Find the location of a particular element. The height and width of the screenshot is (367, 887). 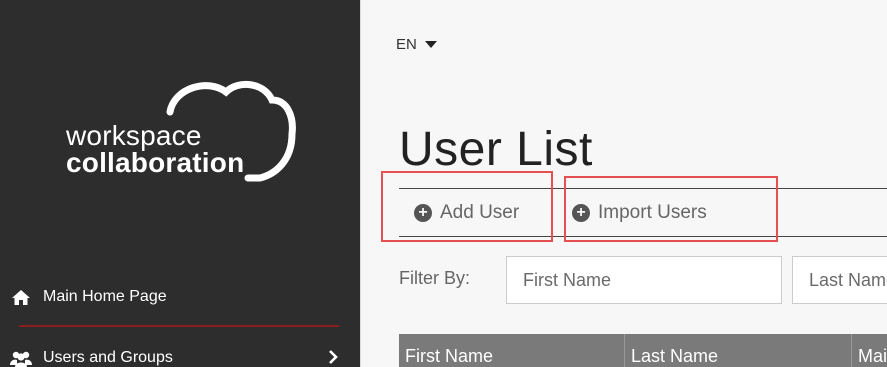

column-header-mail: Mail is located at coordinates (869, 350).